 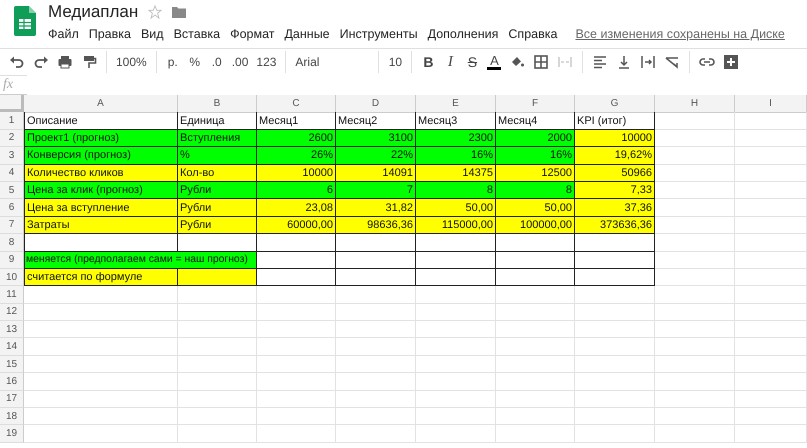 What do you see at coordinates (615, 208) in the screenshot?
I see `table-cell: 37,36` at bounding box center [615, 208].